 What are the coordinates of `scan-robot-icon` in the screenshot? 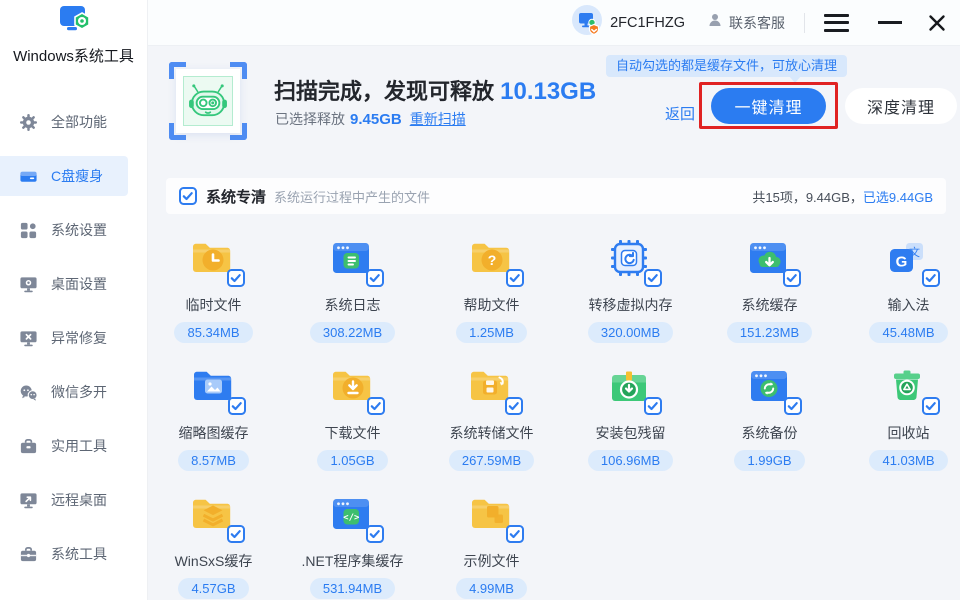 It's located at (208, 101).